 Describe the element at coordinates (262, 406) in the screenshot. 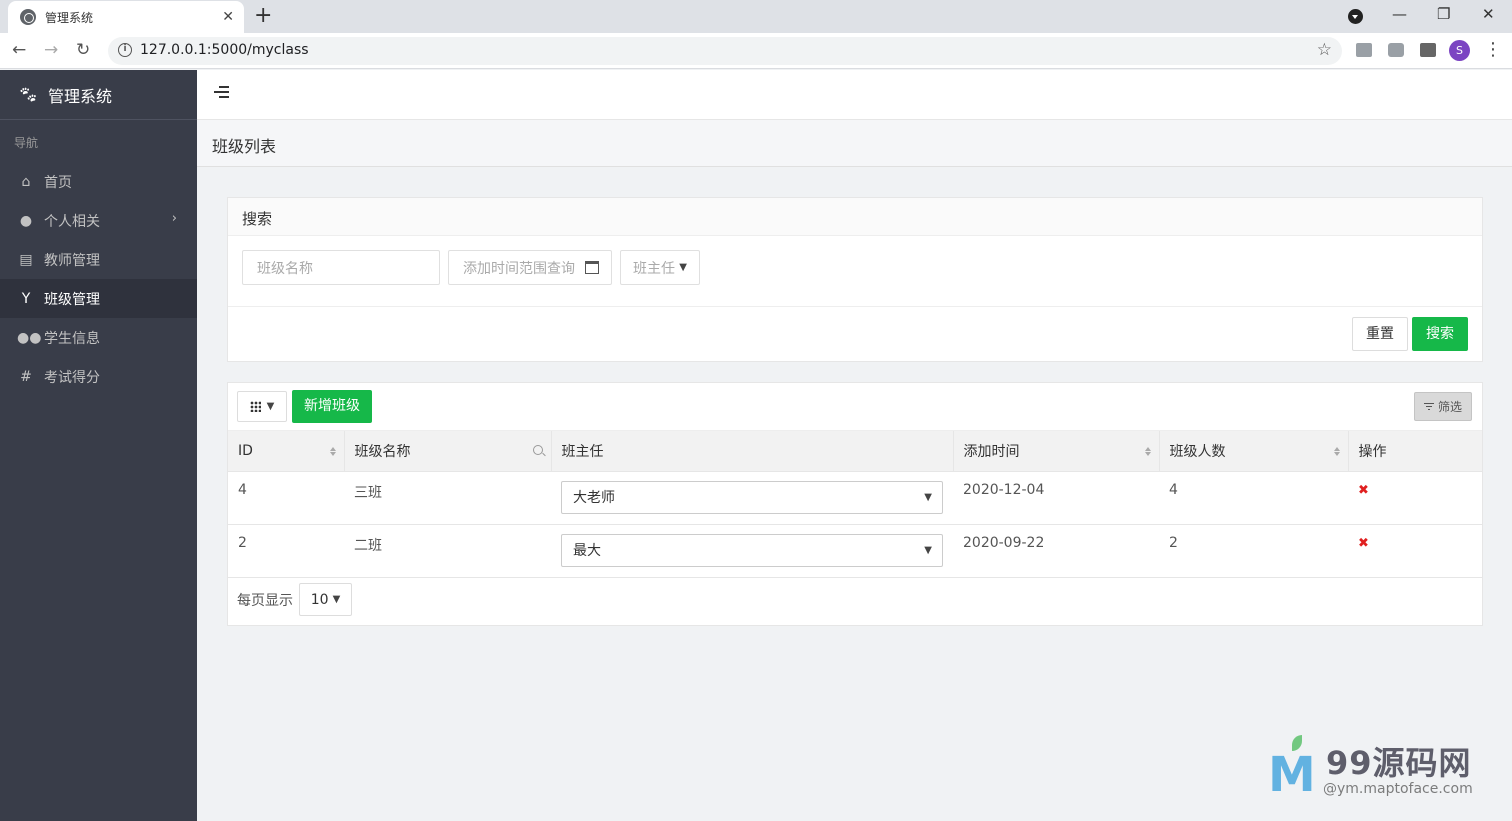

I see `column-toggle-button: ▼` at that location.